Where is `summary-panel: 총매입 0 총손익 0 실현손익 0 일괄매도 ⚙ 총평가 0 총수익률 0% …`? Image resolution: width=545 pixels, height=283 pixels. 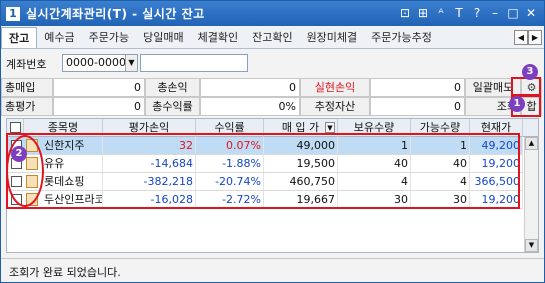
summary-panel: 총매입 0 총손익 0 실현손익 0 일괄매도 ⚙ 총평가 0 총수익률 0% … is located at coordinates (272, 97).